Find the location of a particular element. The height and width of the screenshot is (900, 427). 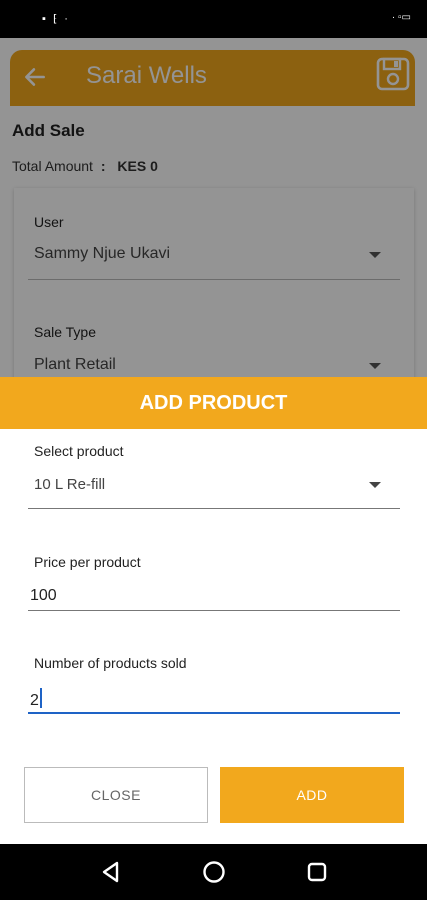

add-button: ADD is located at coordinates (312, 795).